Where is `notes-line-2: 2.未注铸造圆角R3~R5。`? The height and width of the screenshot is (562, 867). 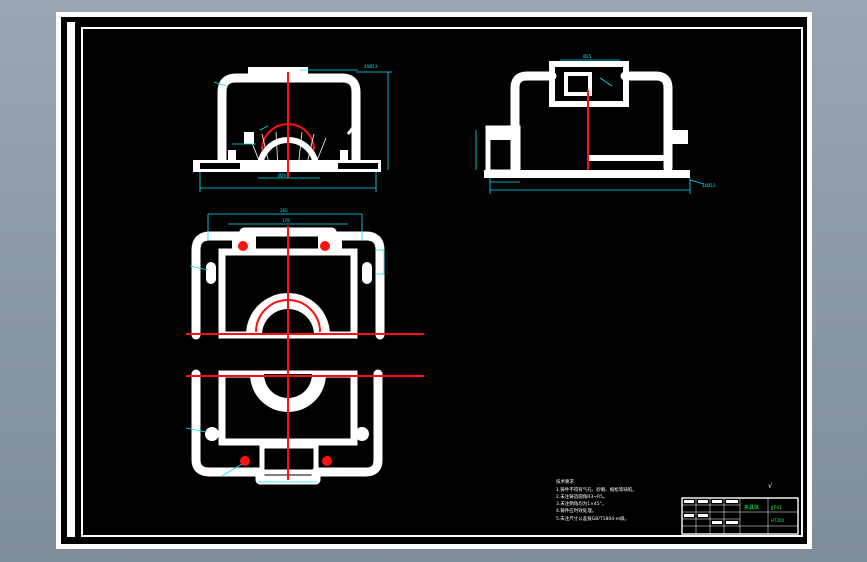
notes-line-2: 2.未注铸造圆角R3~R5。 is located at coordinates (582, 496).